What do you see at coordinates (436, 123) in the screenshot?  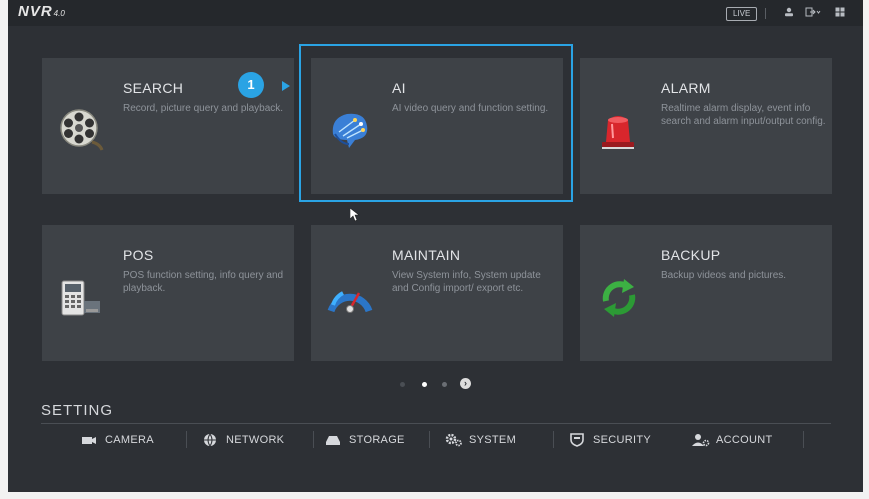 I see `ai-highlight-frame` at bounding box center [436, 123].